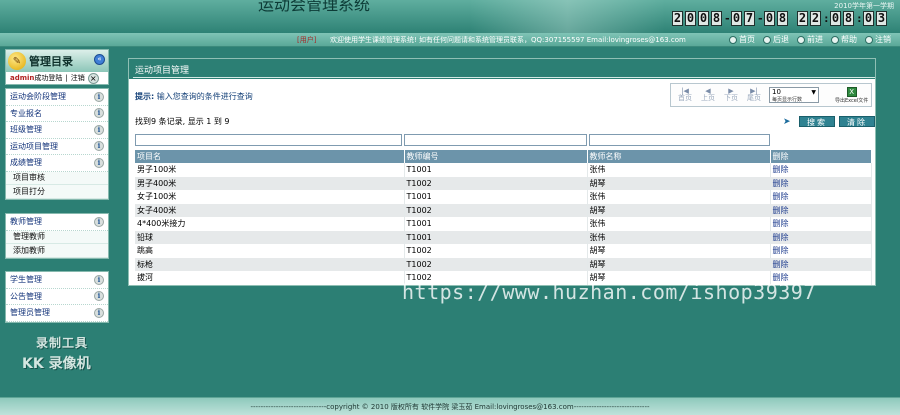  Describe the element at coordinates (817, 121) in the screenshot. I see `search-button: 搜索` at that location.